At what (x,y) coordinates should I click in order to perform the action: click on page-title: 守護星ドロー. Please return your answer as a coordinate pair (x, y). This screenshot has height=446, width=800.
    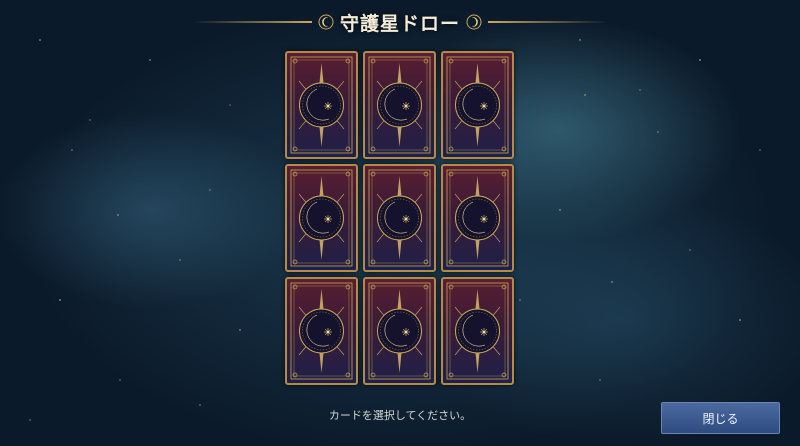
    Looking at the image, I should click on (399, 23).